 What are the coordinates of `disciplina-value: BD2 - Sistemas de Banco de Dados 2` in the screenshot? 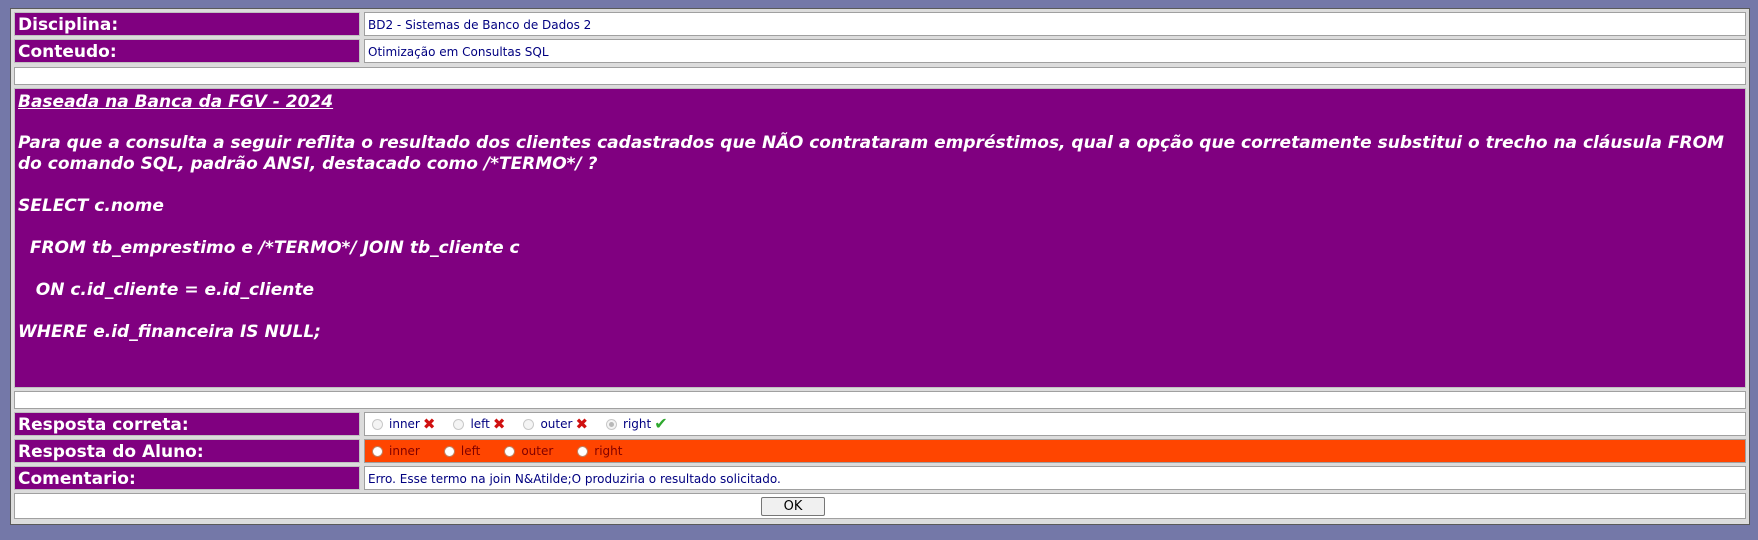 It's located at (1055, 24).